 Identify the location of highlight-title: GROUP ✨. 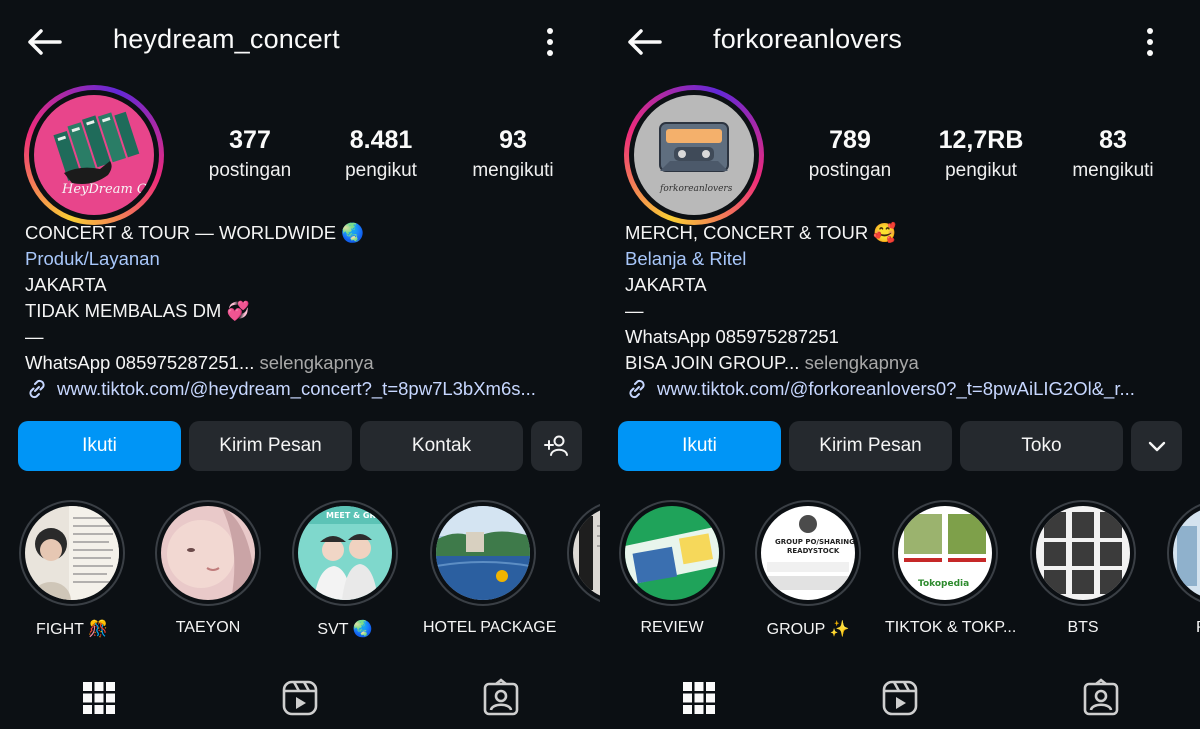
(808, 629).